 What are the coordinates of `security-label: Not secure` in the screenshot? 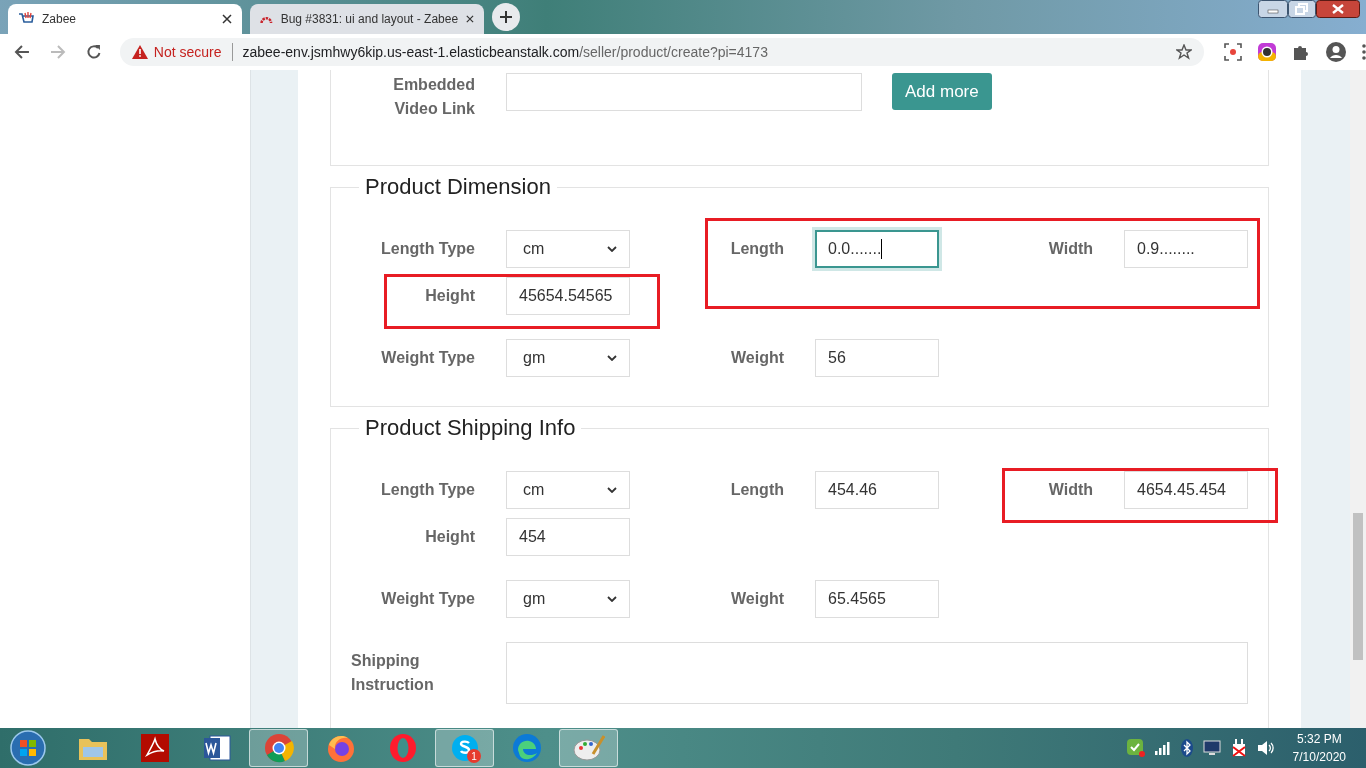 It's located at (187, 52).